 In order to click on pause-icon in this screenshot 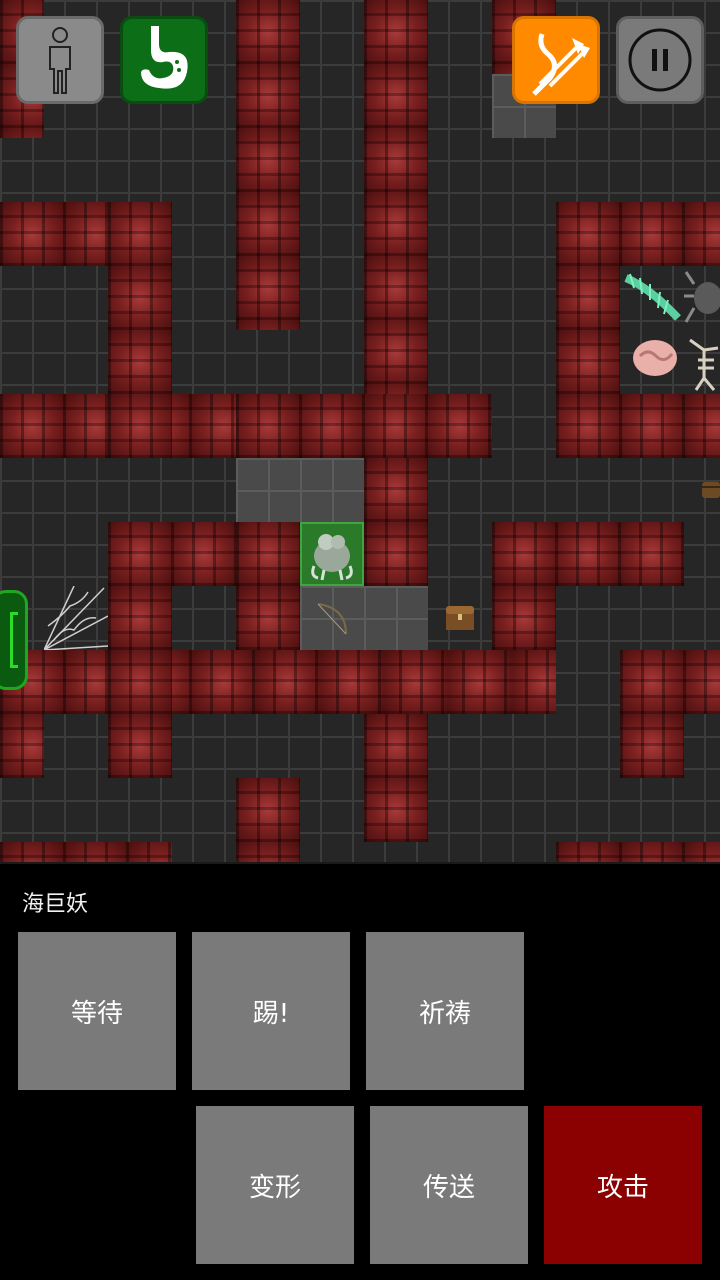, I will do `click(660, 60)`.